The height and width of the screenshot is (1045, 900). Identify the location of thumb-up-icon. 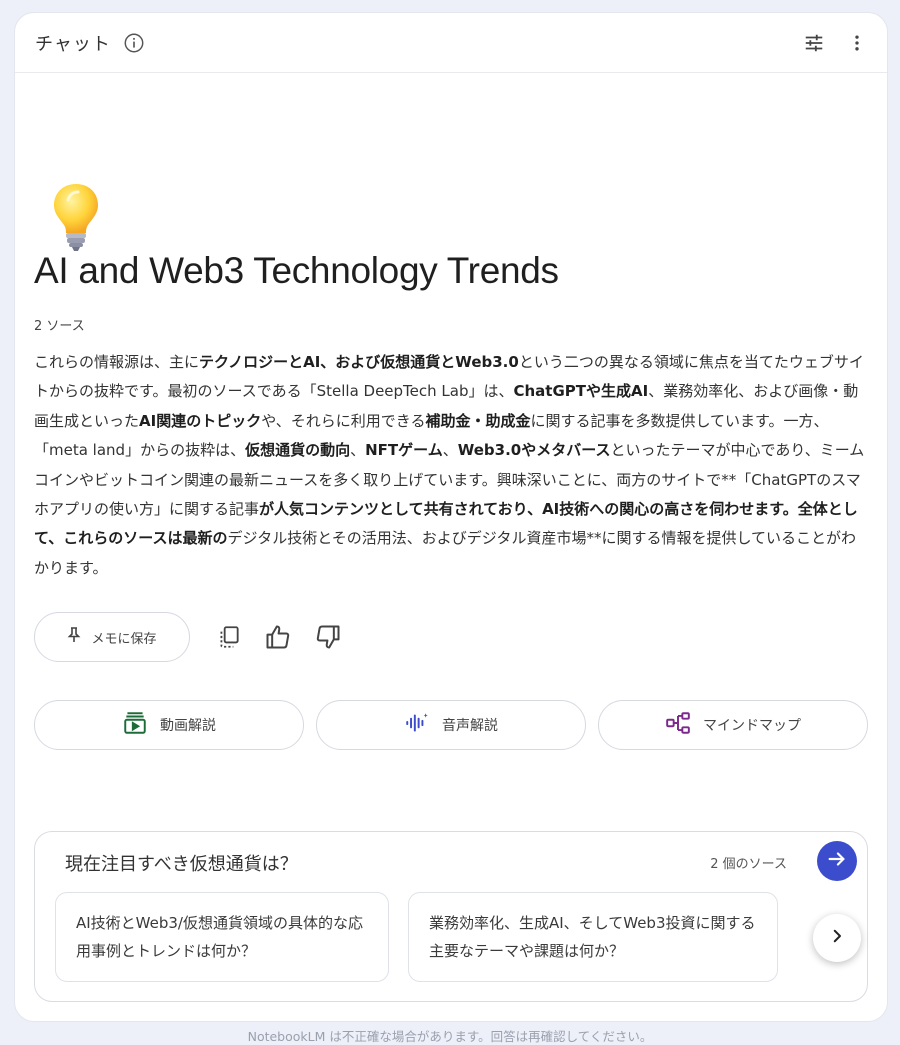
(278, 637).